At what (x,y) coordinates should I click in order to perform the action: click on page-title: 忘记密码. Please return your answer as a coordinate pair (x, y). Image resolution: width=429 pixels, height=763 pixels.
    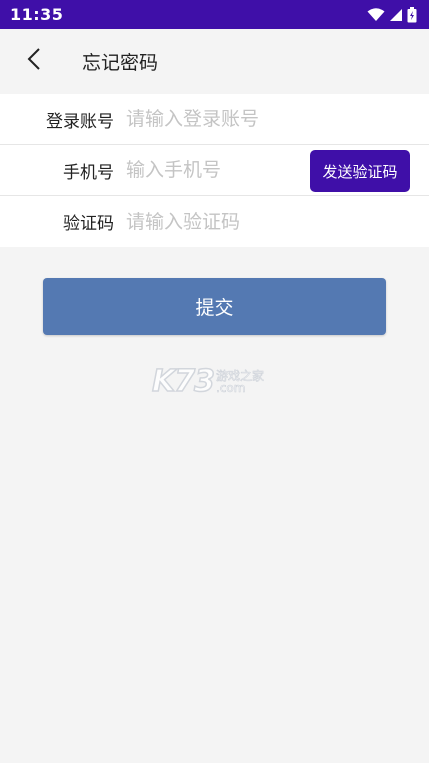
    Looking at the image, I should click on (120, 62).